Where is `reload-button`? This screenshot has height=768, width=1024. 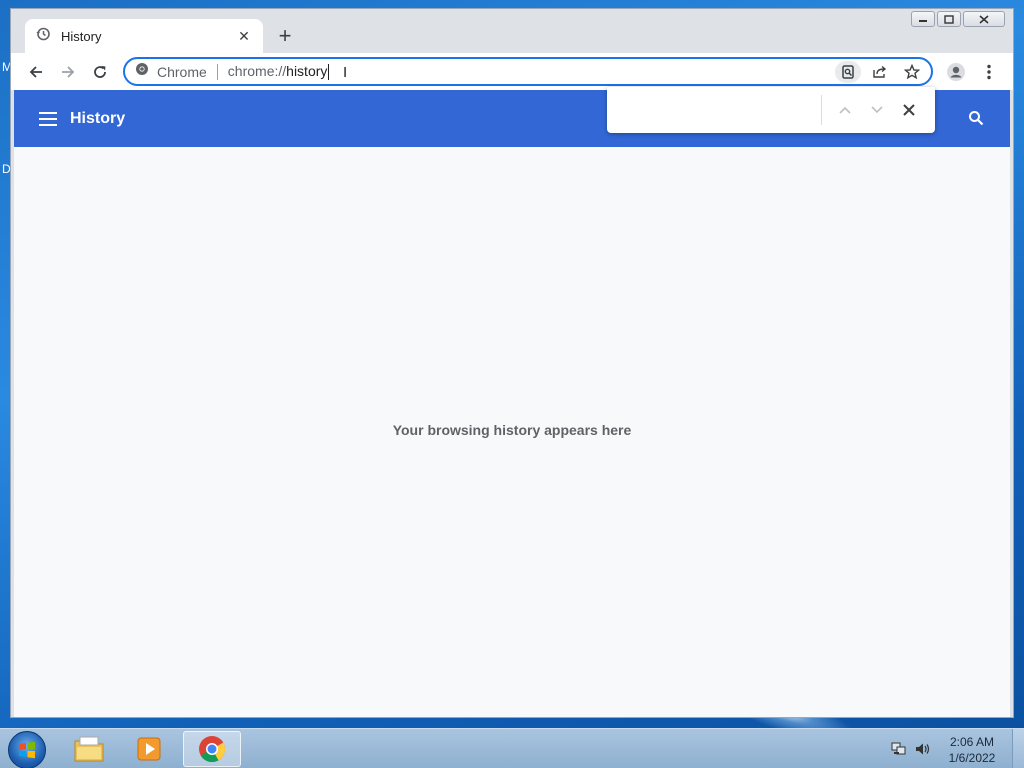 reload-button is located at coordinates (100, 72).